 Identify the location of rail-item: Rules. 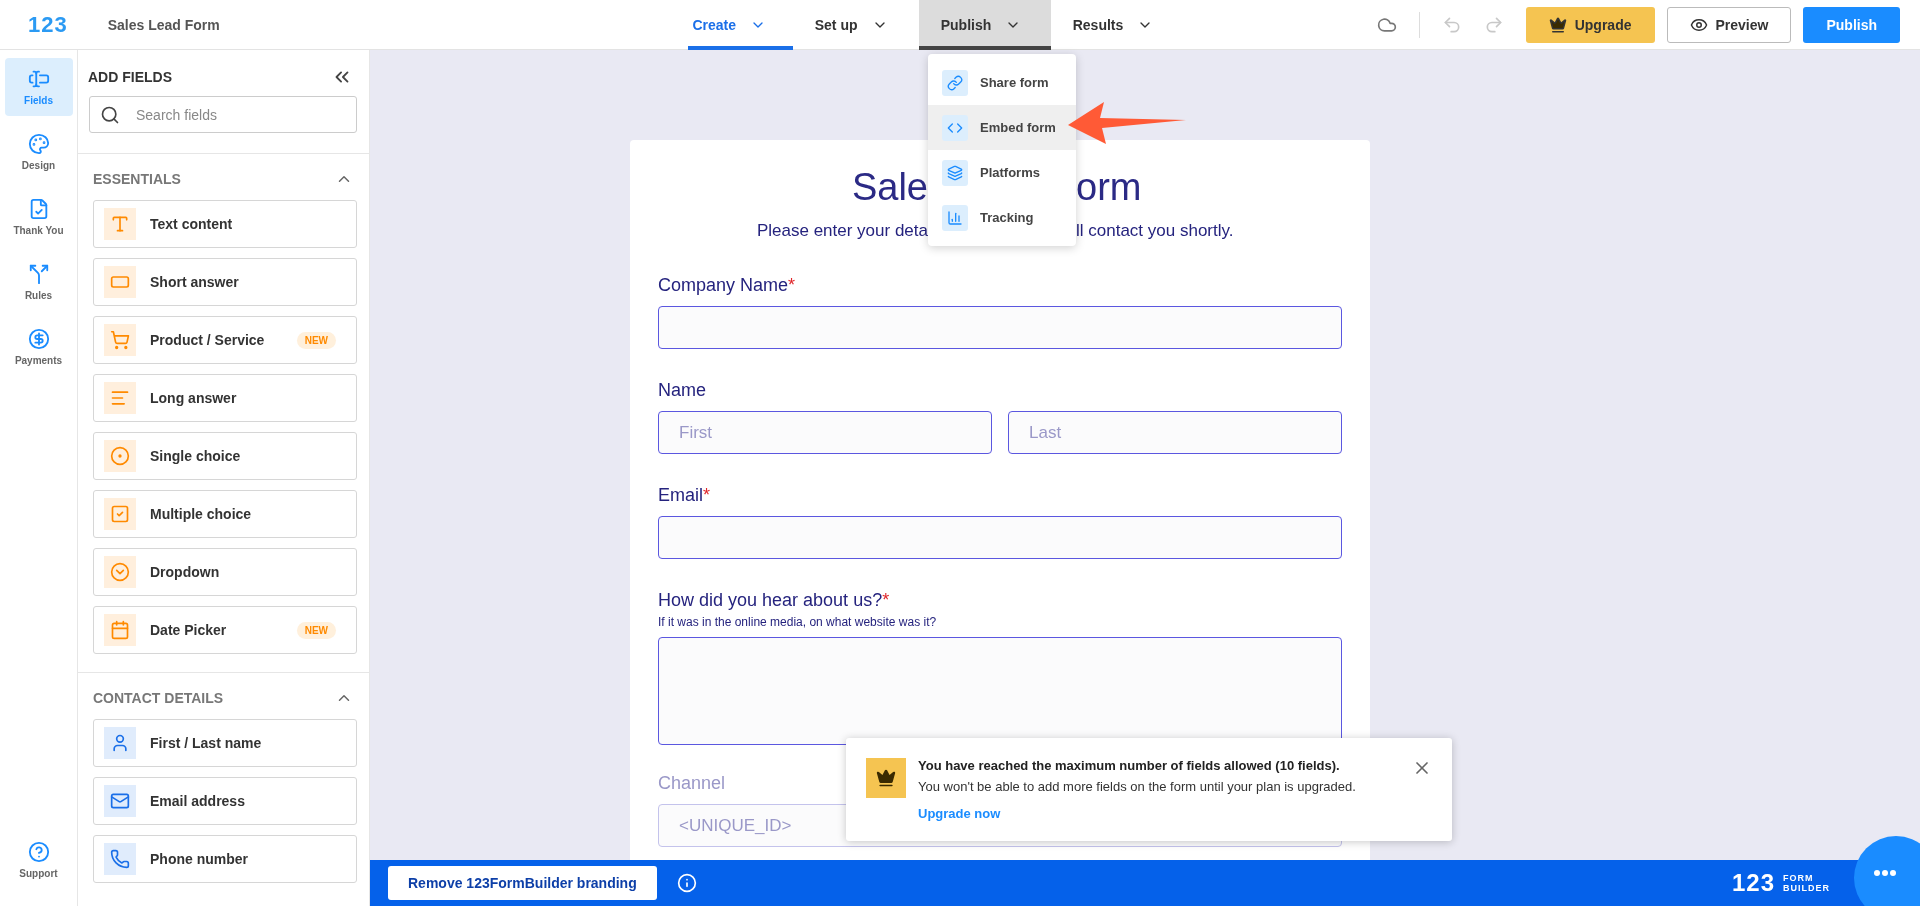
(38, 282).